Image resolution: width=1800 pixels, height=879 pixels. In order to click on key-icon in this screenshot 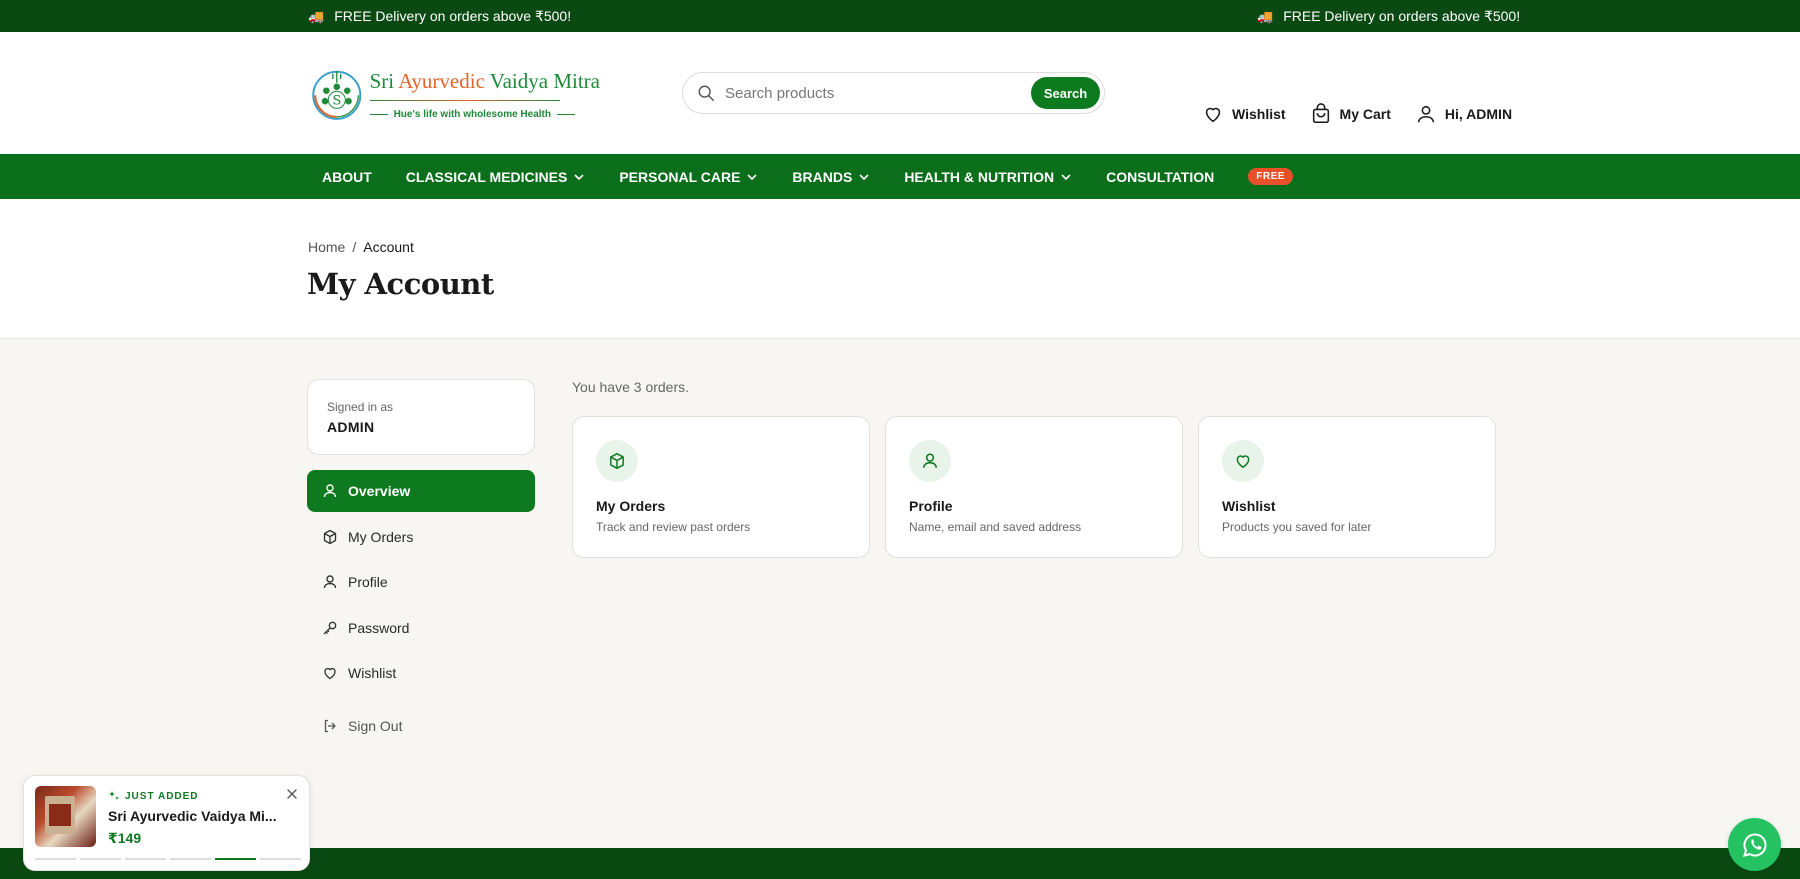, I will do `click(330, 627)`.